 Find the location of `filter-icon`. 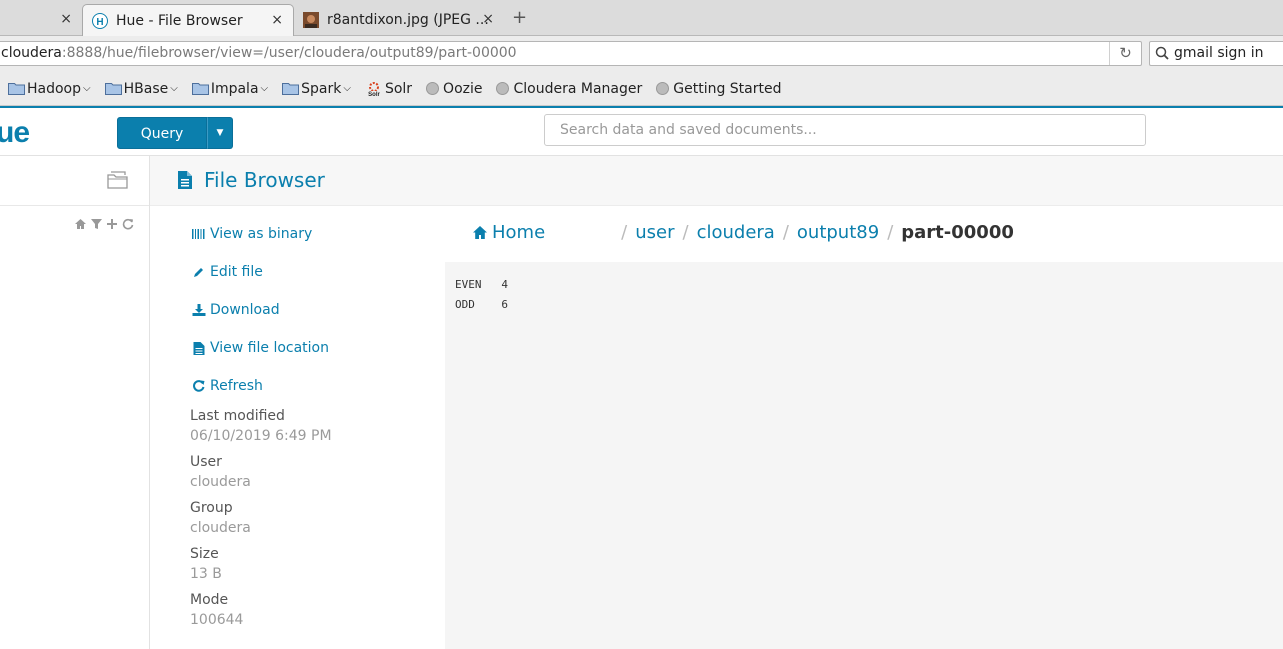

filter-icon is located at coordinates (96, 224).